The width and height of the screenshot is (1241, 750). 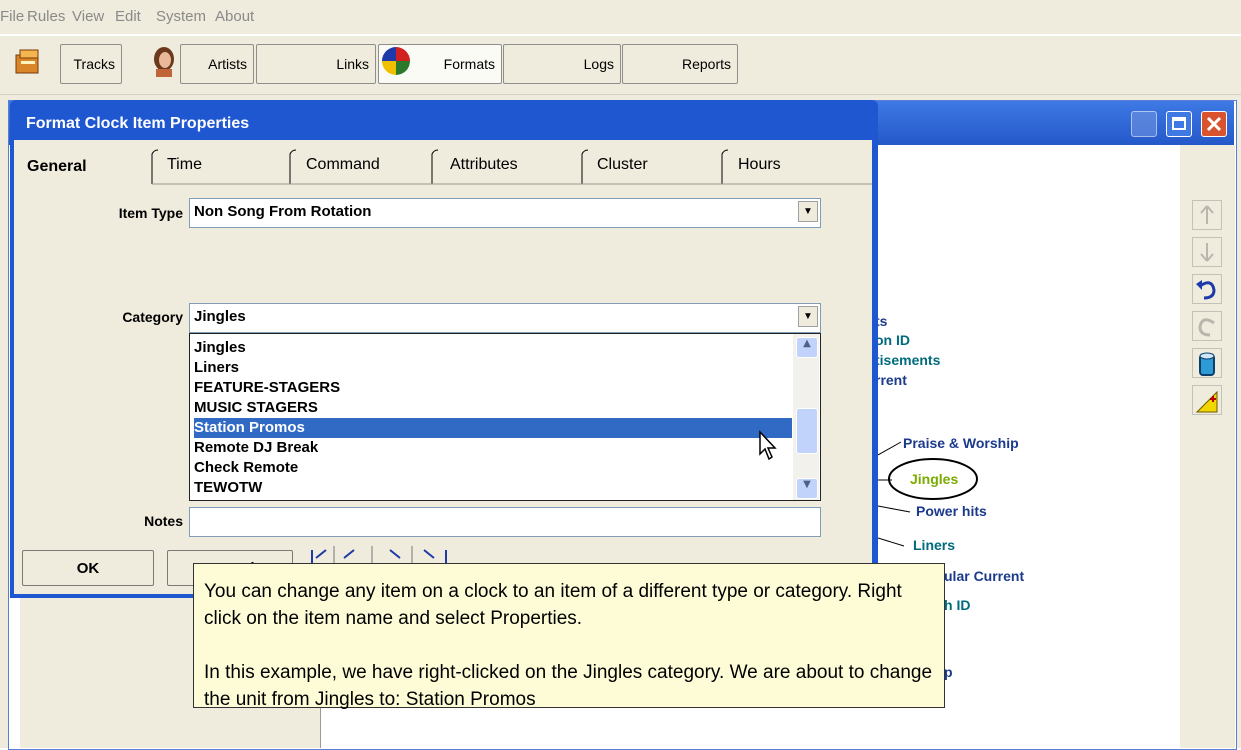 I want to click on formats-icon, so click(x=396, y=61).